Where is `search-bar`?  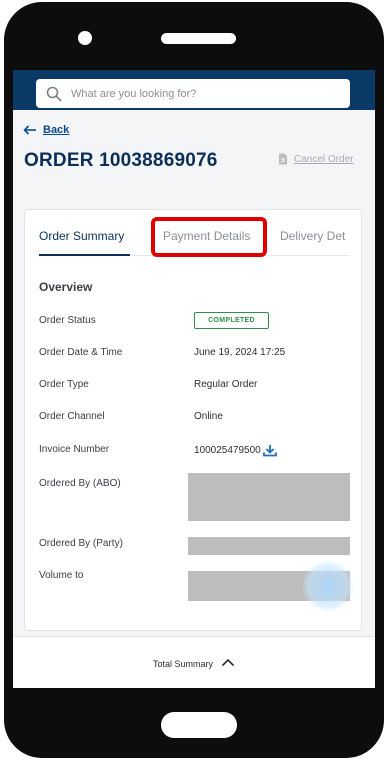
search-bar is located at coordinates (193, 93).